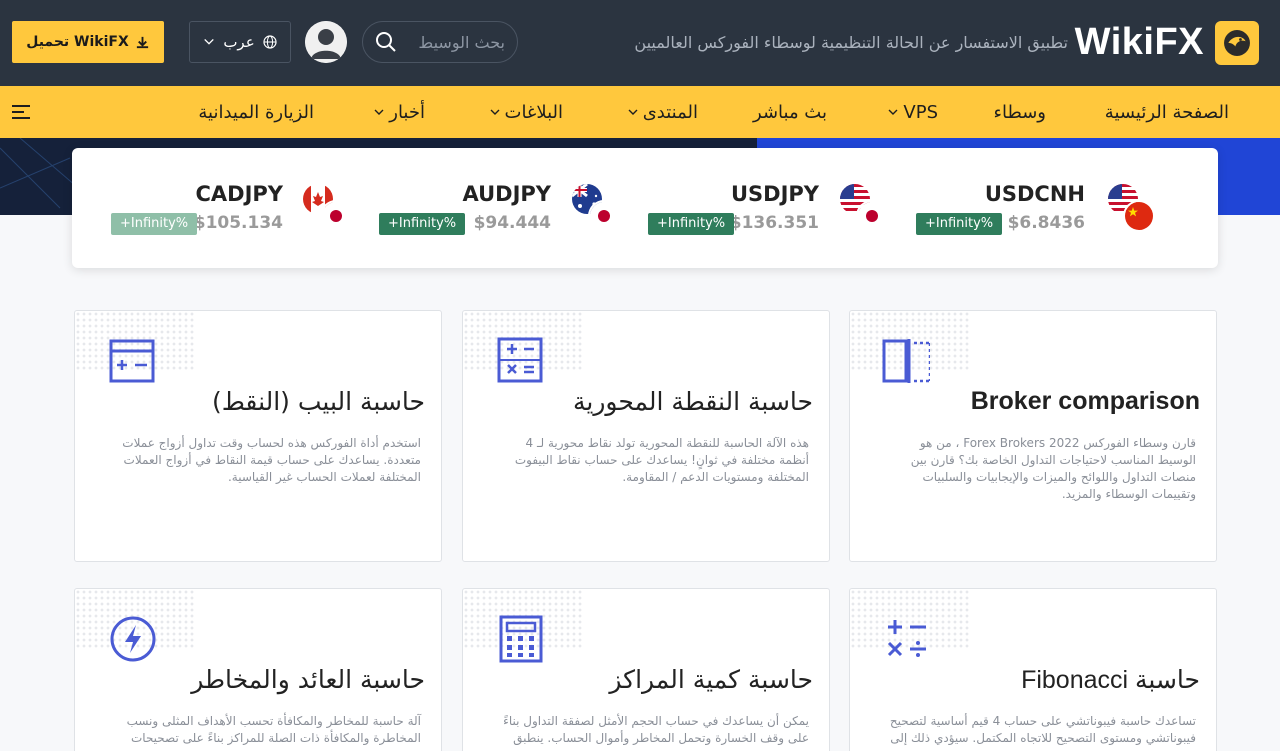  Describe the element at coordinates (308, 679) in the screenshot. I see `tool-title: حاسبة العائد والمخاطر` at that location.